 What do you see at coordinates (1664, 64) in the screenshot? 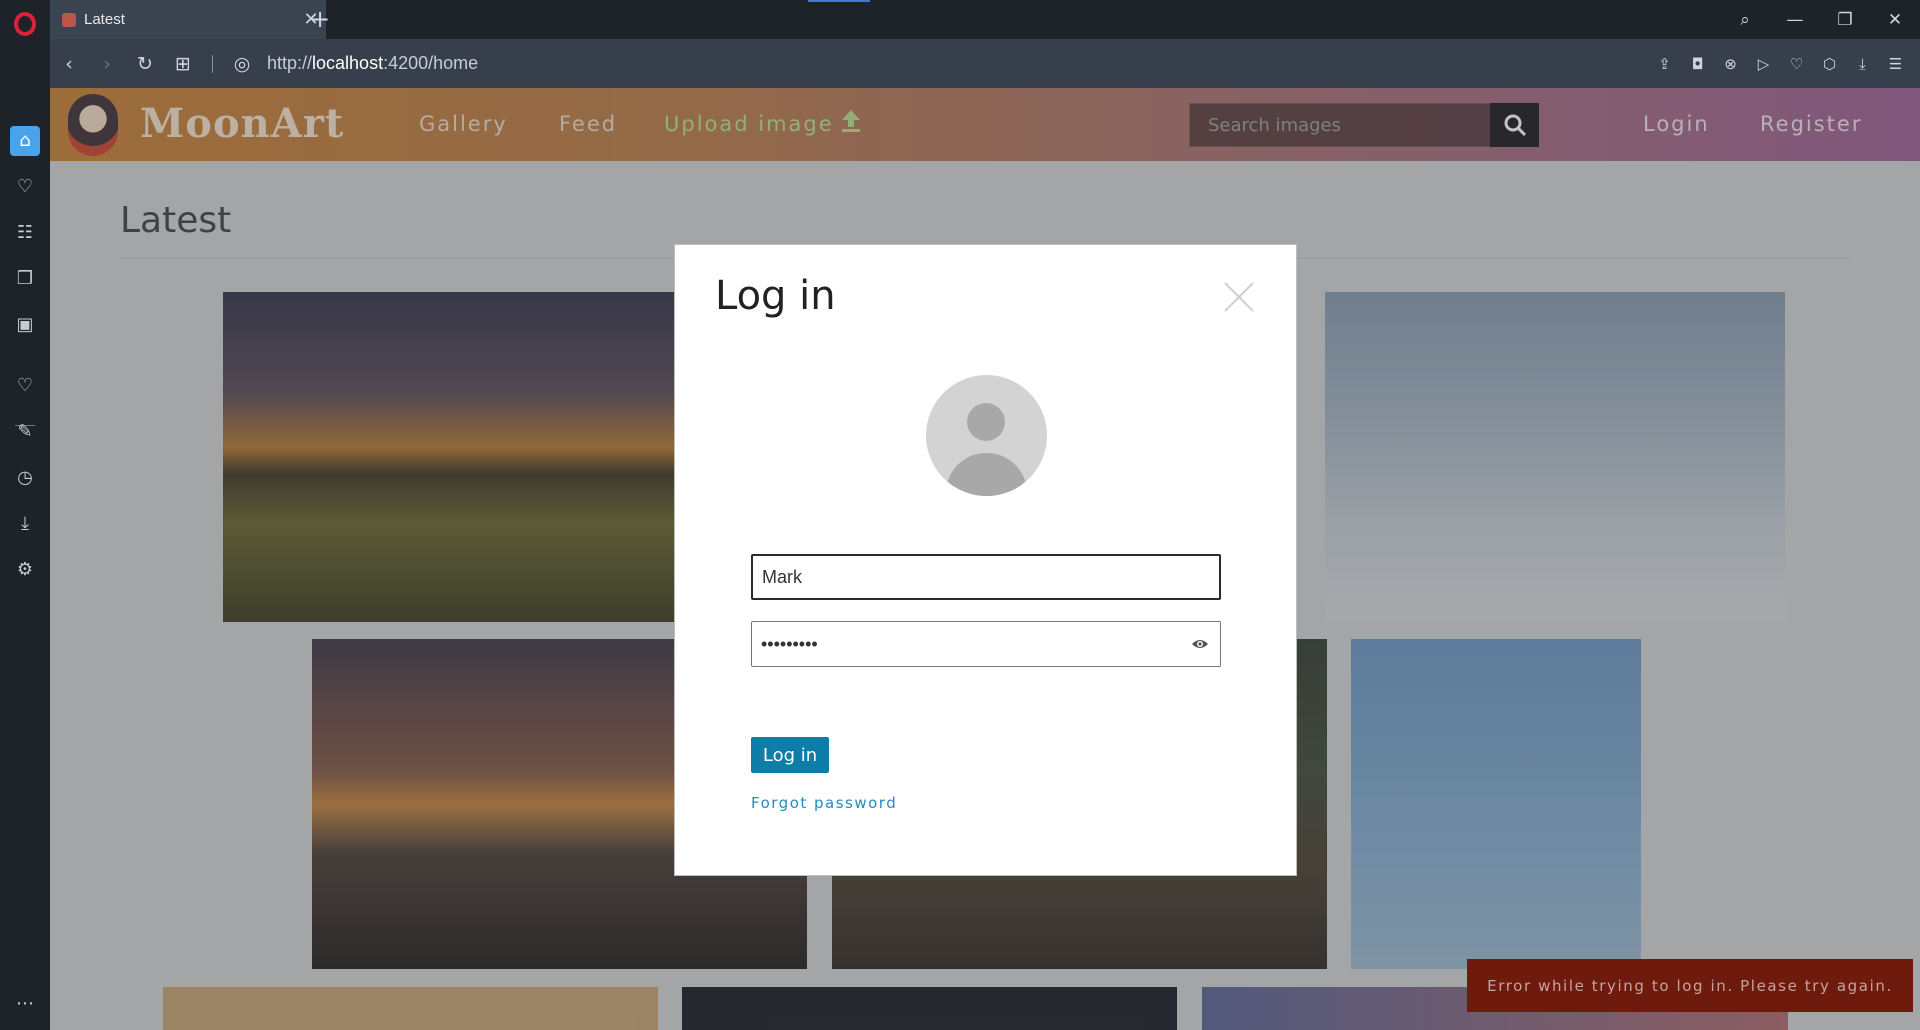
I see `share-icon: ⇪` at bounding box center [1664, 64].